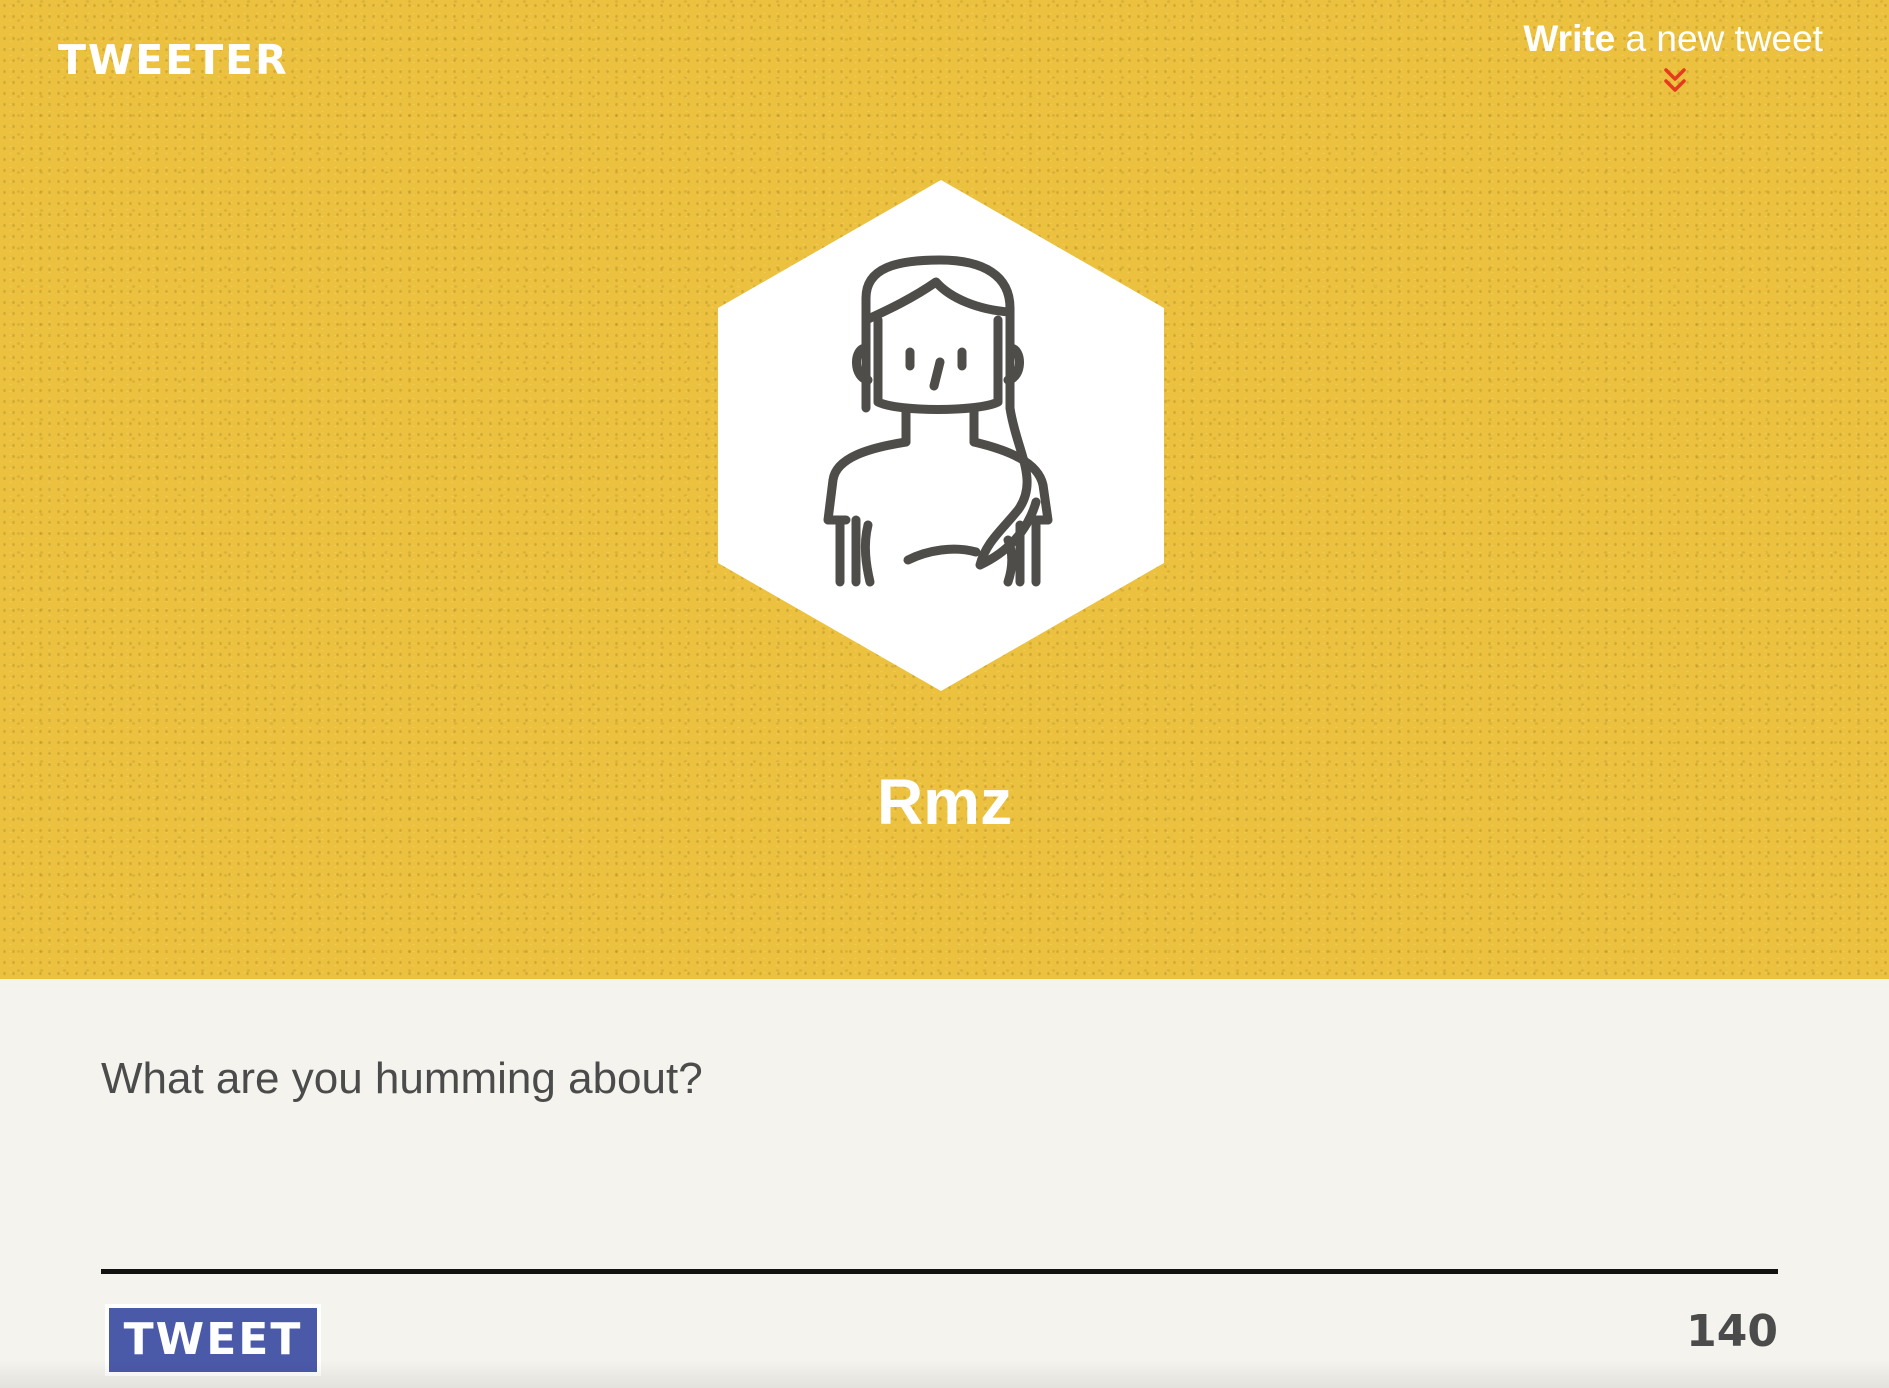 Image resolution: width=1889 pixels, height=1388 pixels. What do you see at coordinates (944, 802) in the screenshot?
I see `profile-username: Rmz` at bounding box center [944, 802].